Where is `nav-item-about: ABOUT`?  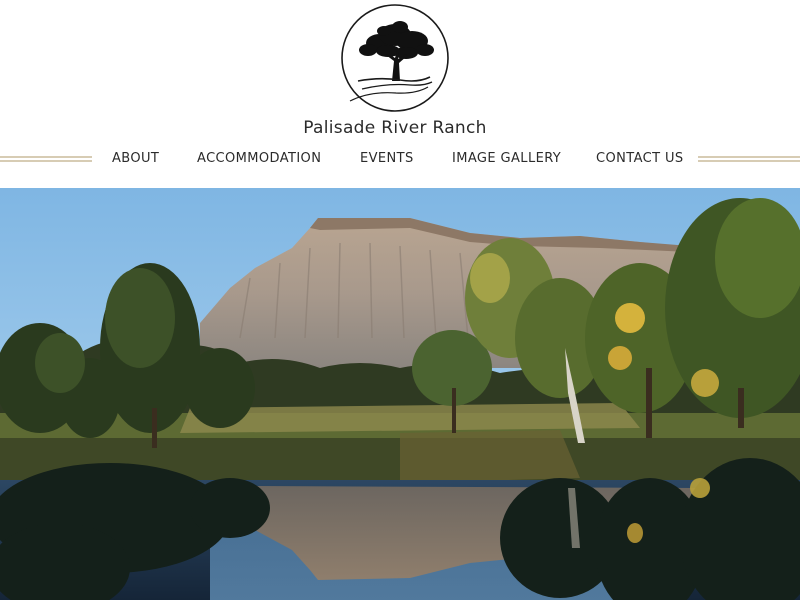
nav-item-about: ABOUT is located at coordinates (135, 158).